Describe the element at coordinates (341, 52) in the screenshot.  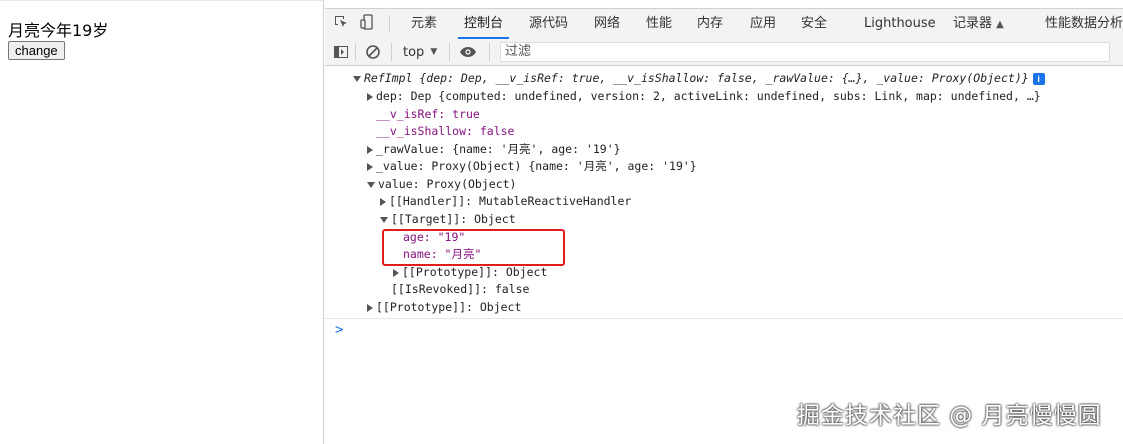
I see `sidebar-toggle-icon` at that location.